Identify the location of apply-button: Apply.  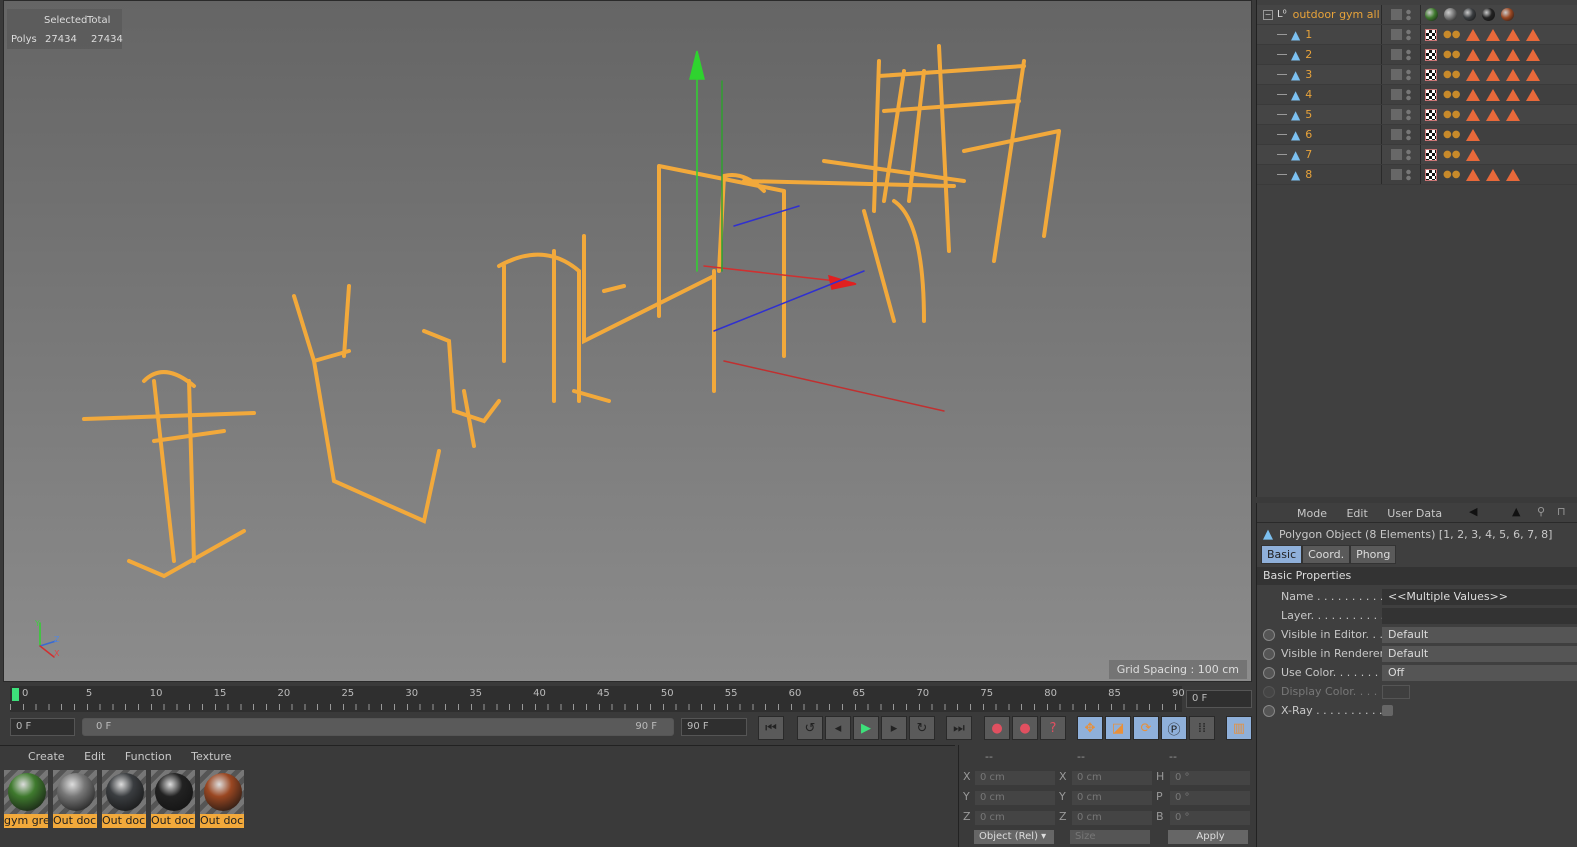
(1208, 837).